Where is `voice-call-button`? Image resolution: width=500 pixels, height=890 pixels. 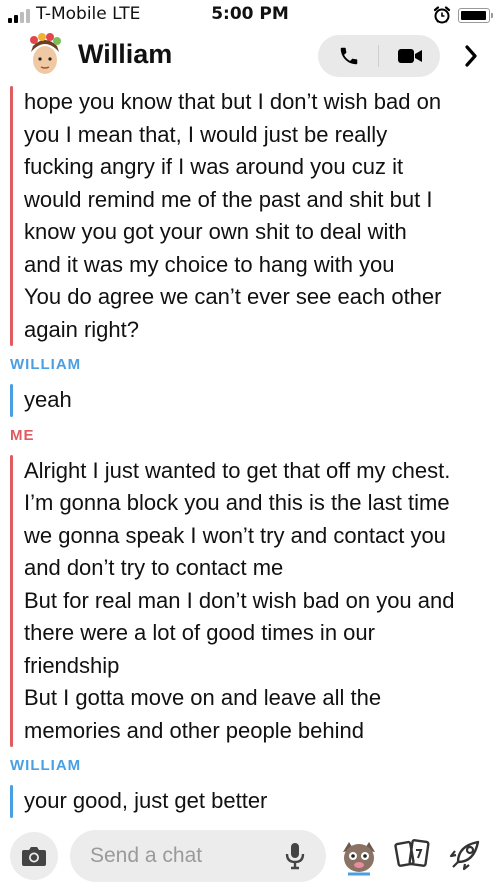
voice-call-button is located at coordinates (348, 56).